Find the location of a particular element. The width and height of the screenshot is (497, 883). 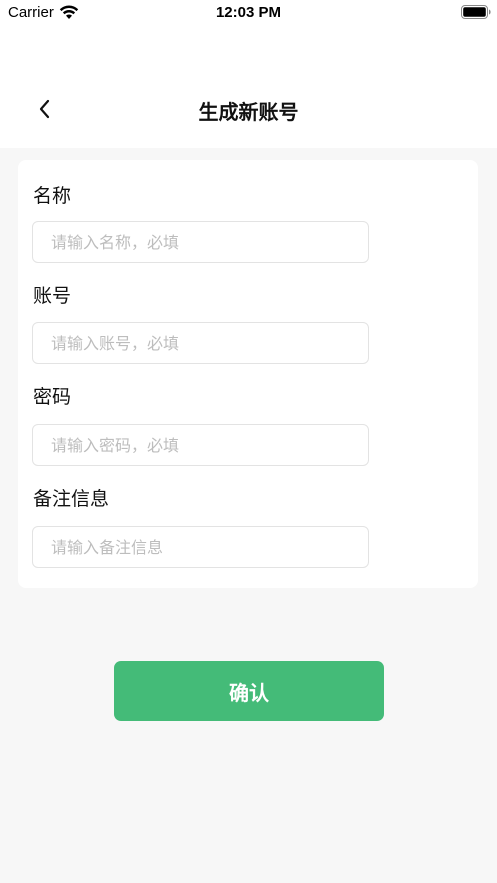

navigation-bar: 生成新账号 is located at coordinates (248, 109).